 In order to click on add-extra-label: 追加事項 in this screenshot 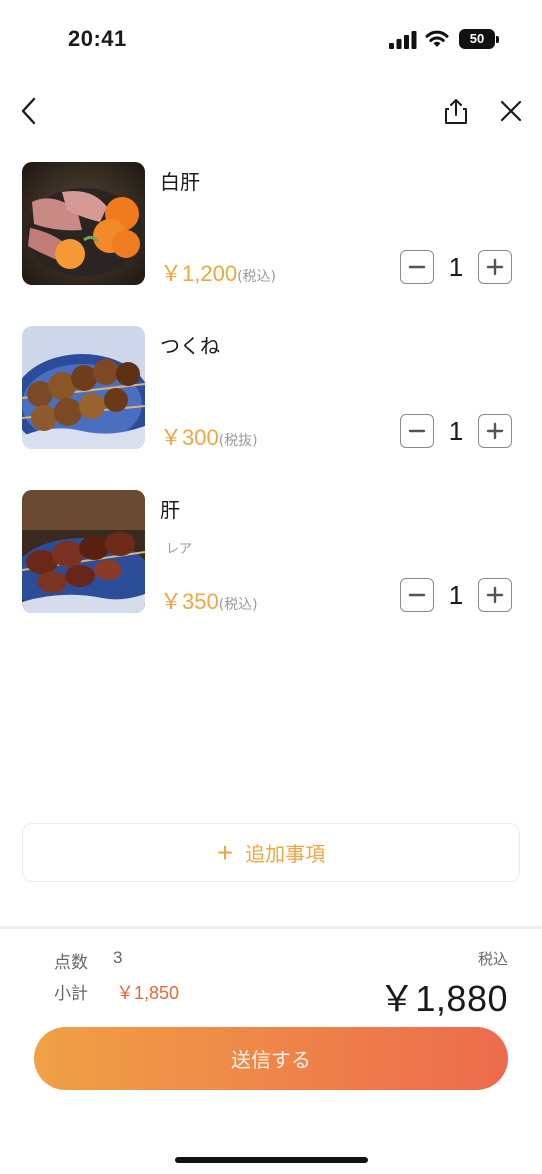, I will do `click(285, 854)`.